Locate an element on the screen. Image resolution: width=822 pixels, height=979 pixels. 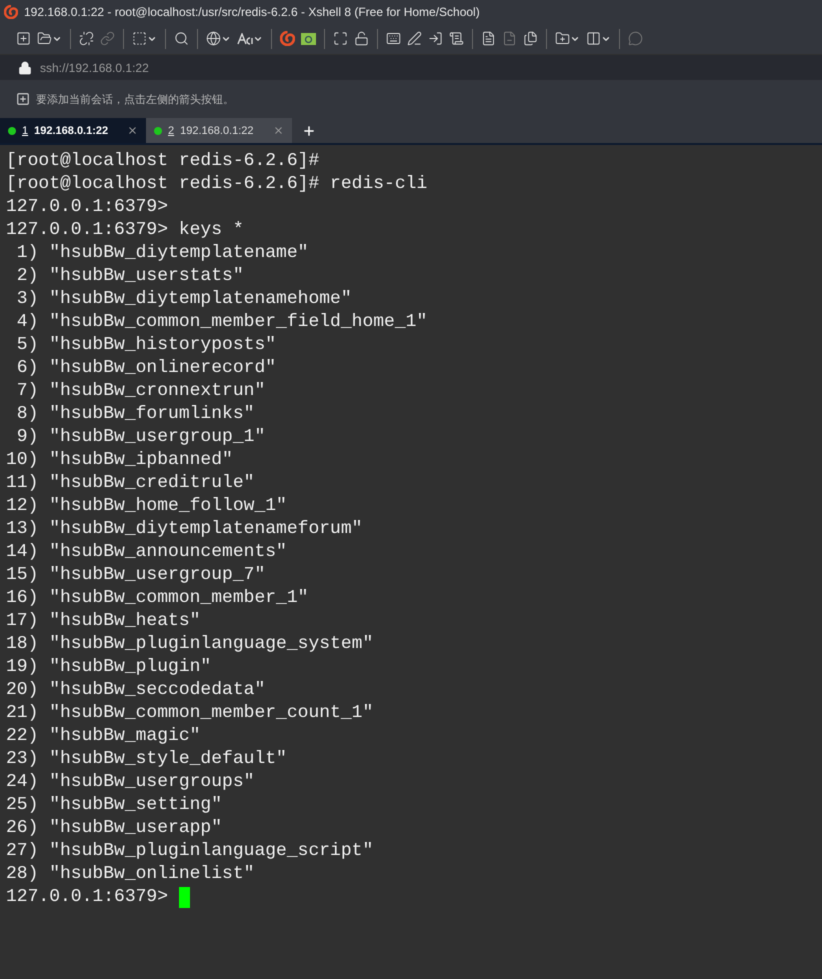
script-icon is located at coordinates (456, 38).